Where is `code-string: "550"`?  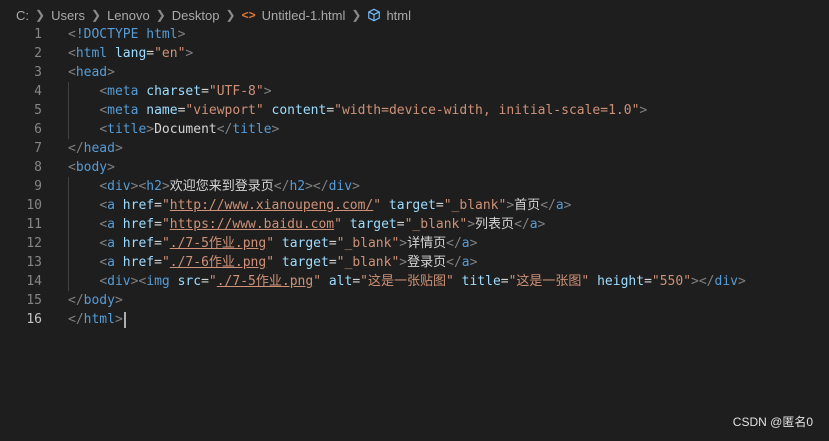
code-string: "550" is located at coordinates (671, 281).